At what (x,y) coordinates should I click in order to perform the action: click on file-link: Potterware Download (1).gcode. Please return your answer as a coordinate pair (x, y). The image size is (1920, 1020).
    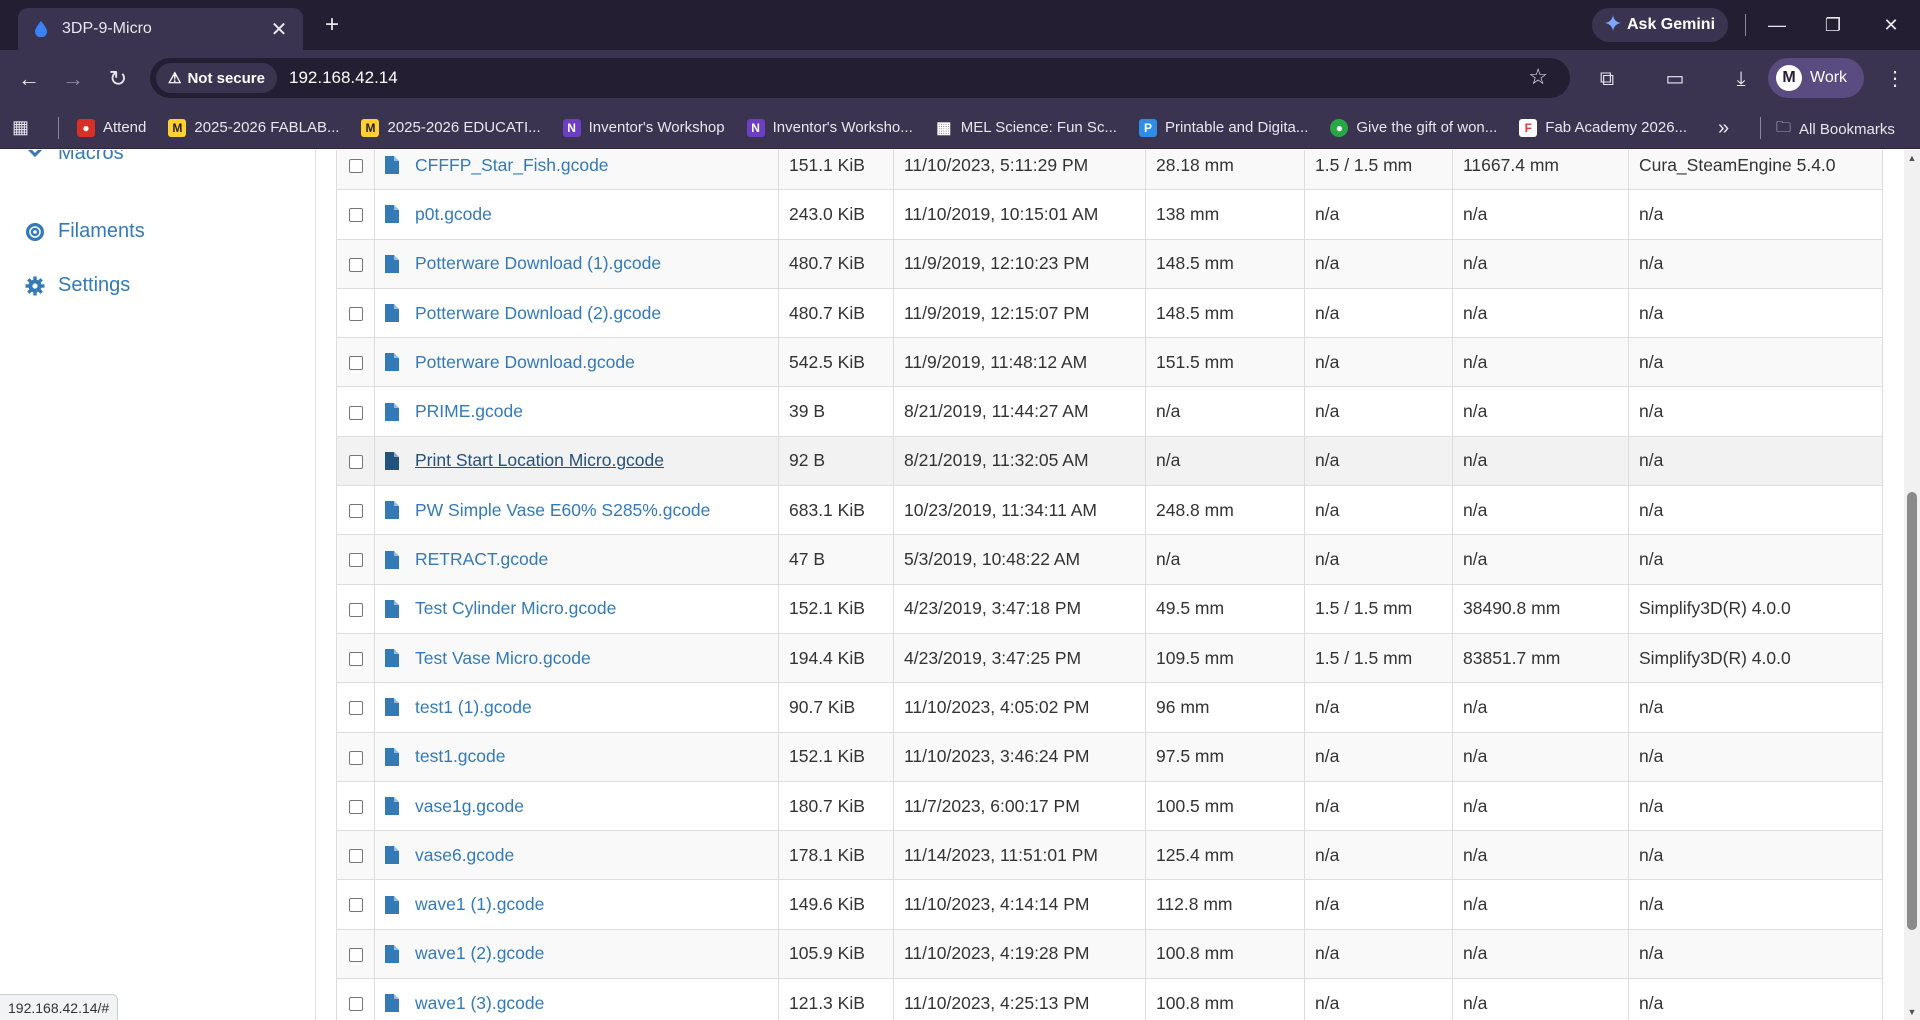
    Looking at the image, I should click on (538, 263).